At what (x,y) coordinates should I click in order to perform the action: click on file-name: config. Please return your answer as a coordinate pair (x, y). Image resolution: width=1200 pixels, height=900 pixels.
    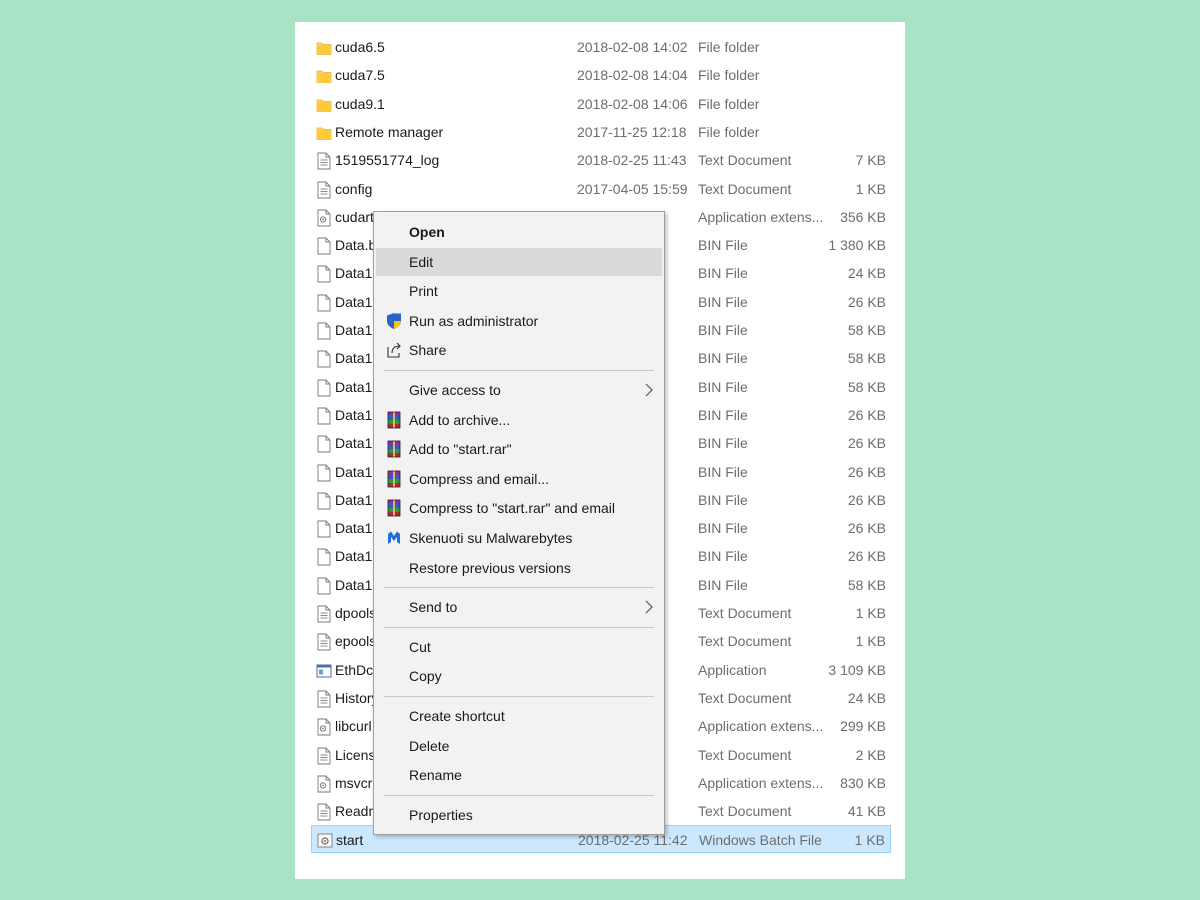
    Looking at the image, I should click on (354, 188).